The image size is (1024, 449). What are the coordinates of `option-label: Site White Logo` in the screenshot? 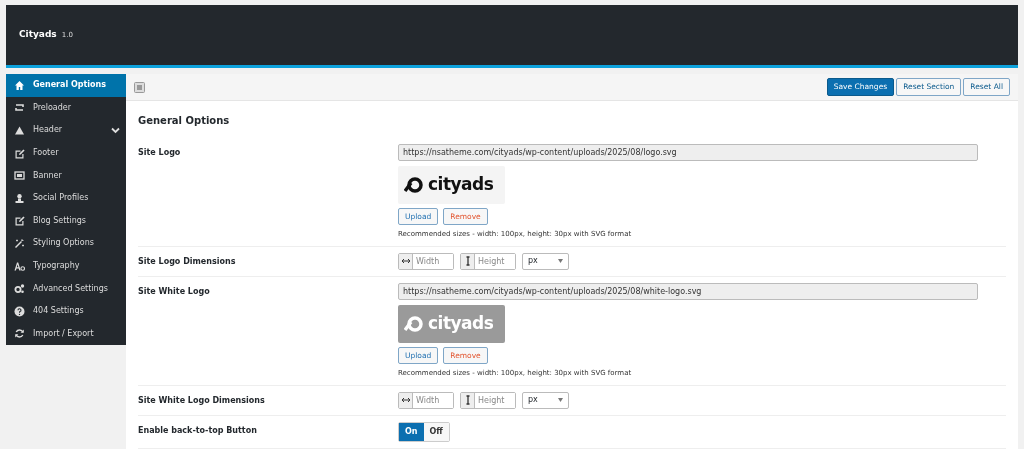 It's located at (174, 291).